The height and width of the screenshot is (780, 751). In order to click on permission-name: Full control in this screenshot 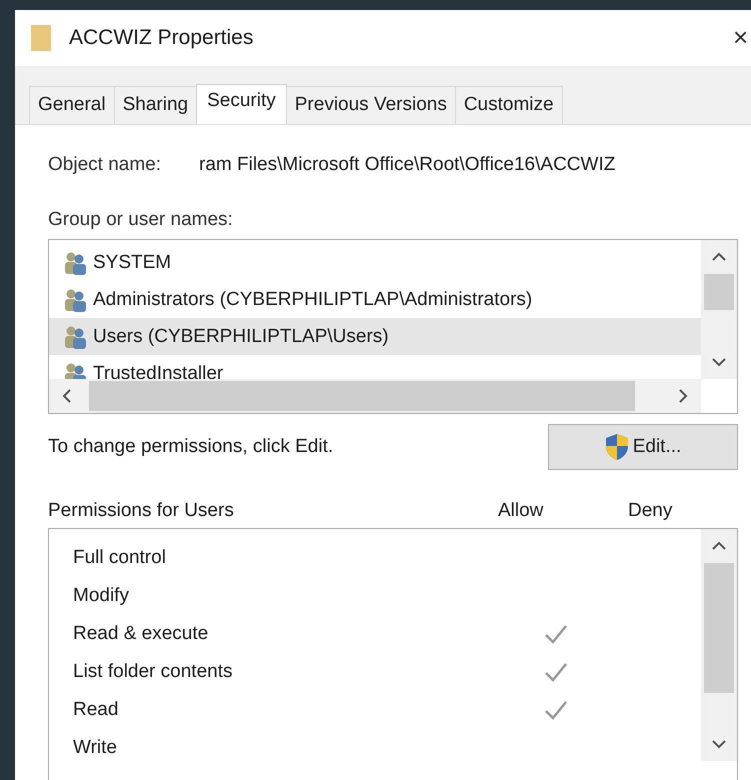, I will do `click(120, 558)`.